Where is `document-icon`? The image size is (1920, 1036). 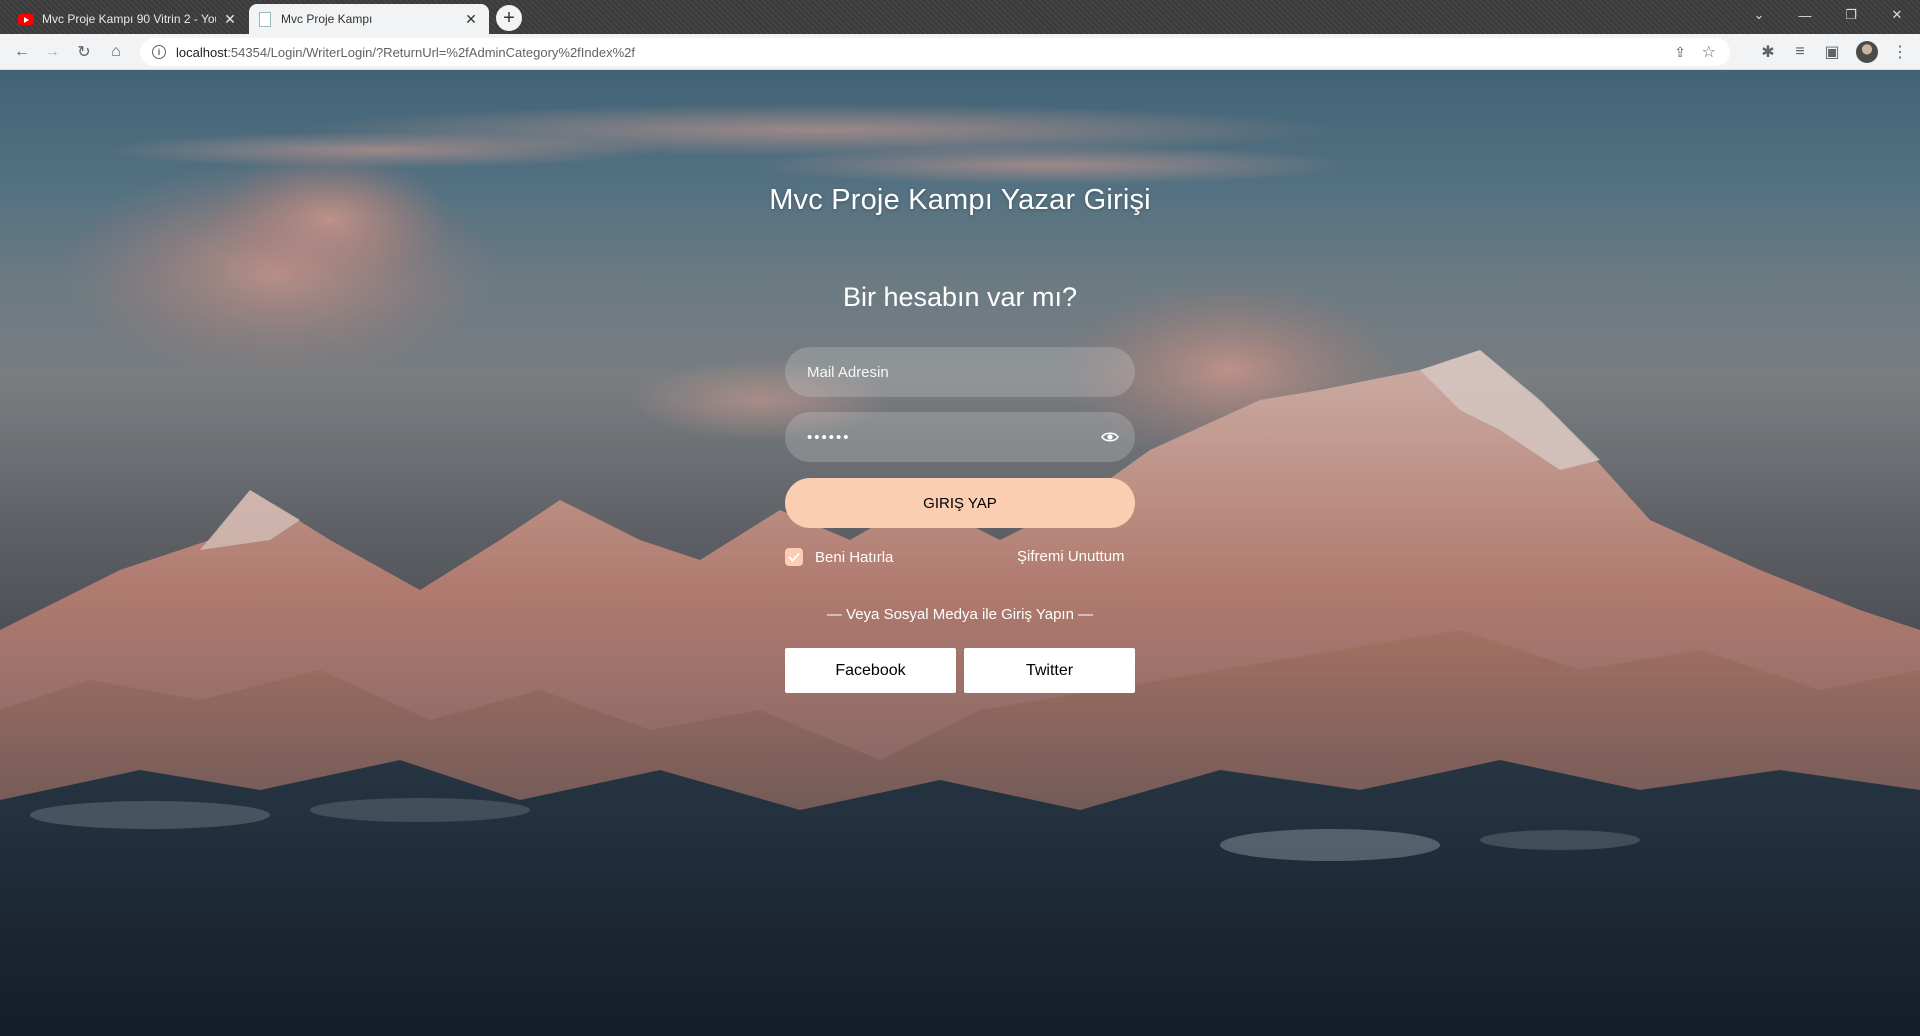
document-icon is located at coordinates (265, 19).